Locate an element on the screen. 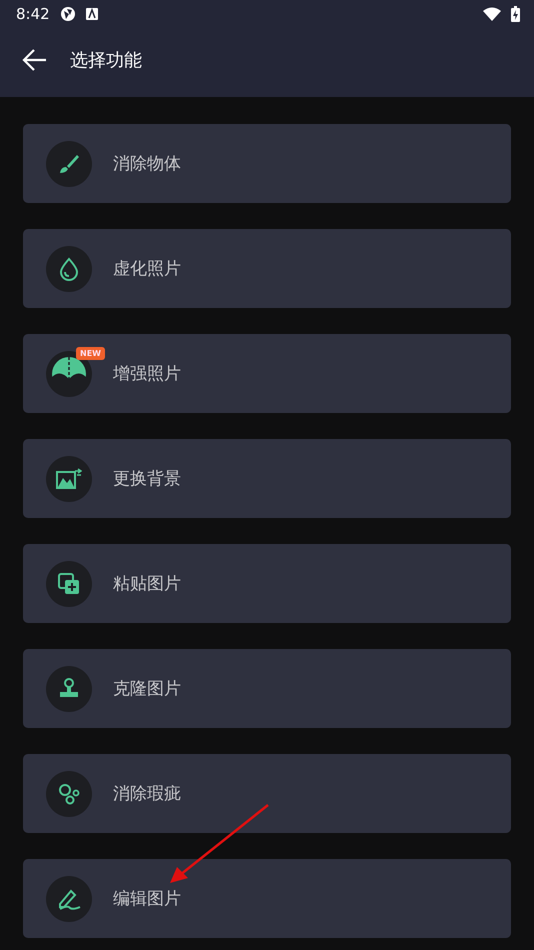 This screenshot has width=534, height=950. feature-label: 粘贴图片 is located at coordinates (147, 584).